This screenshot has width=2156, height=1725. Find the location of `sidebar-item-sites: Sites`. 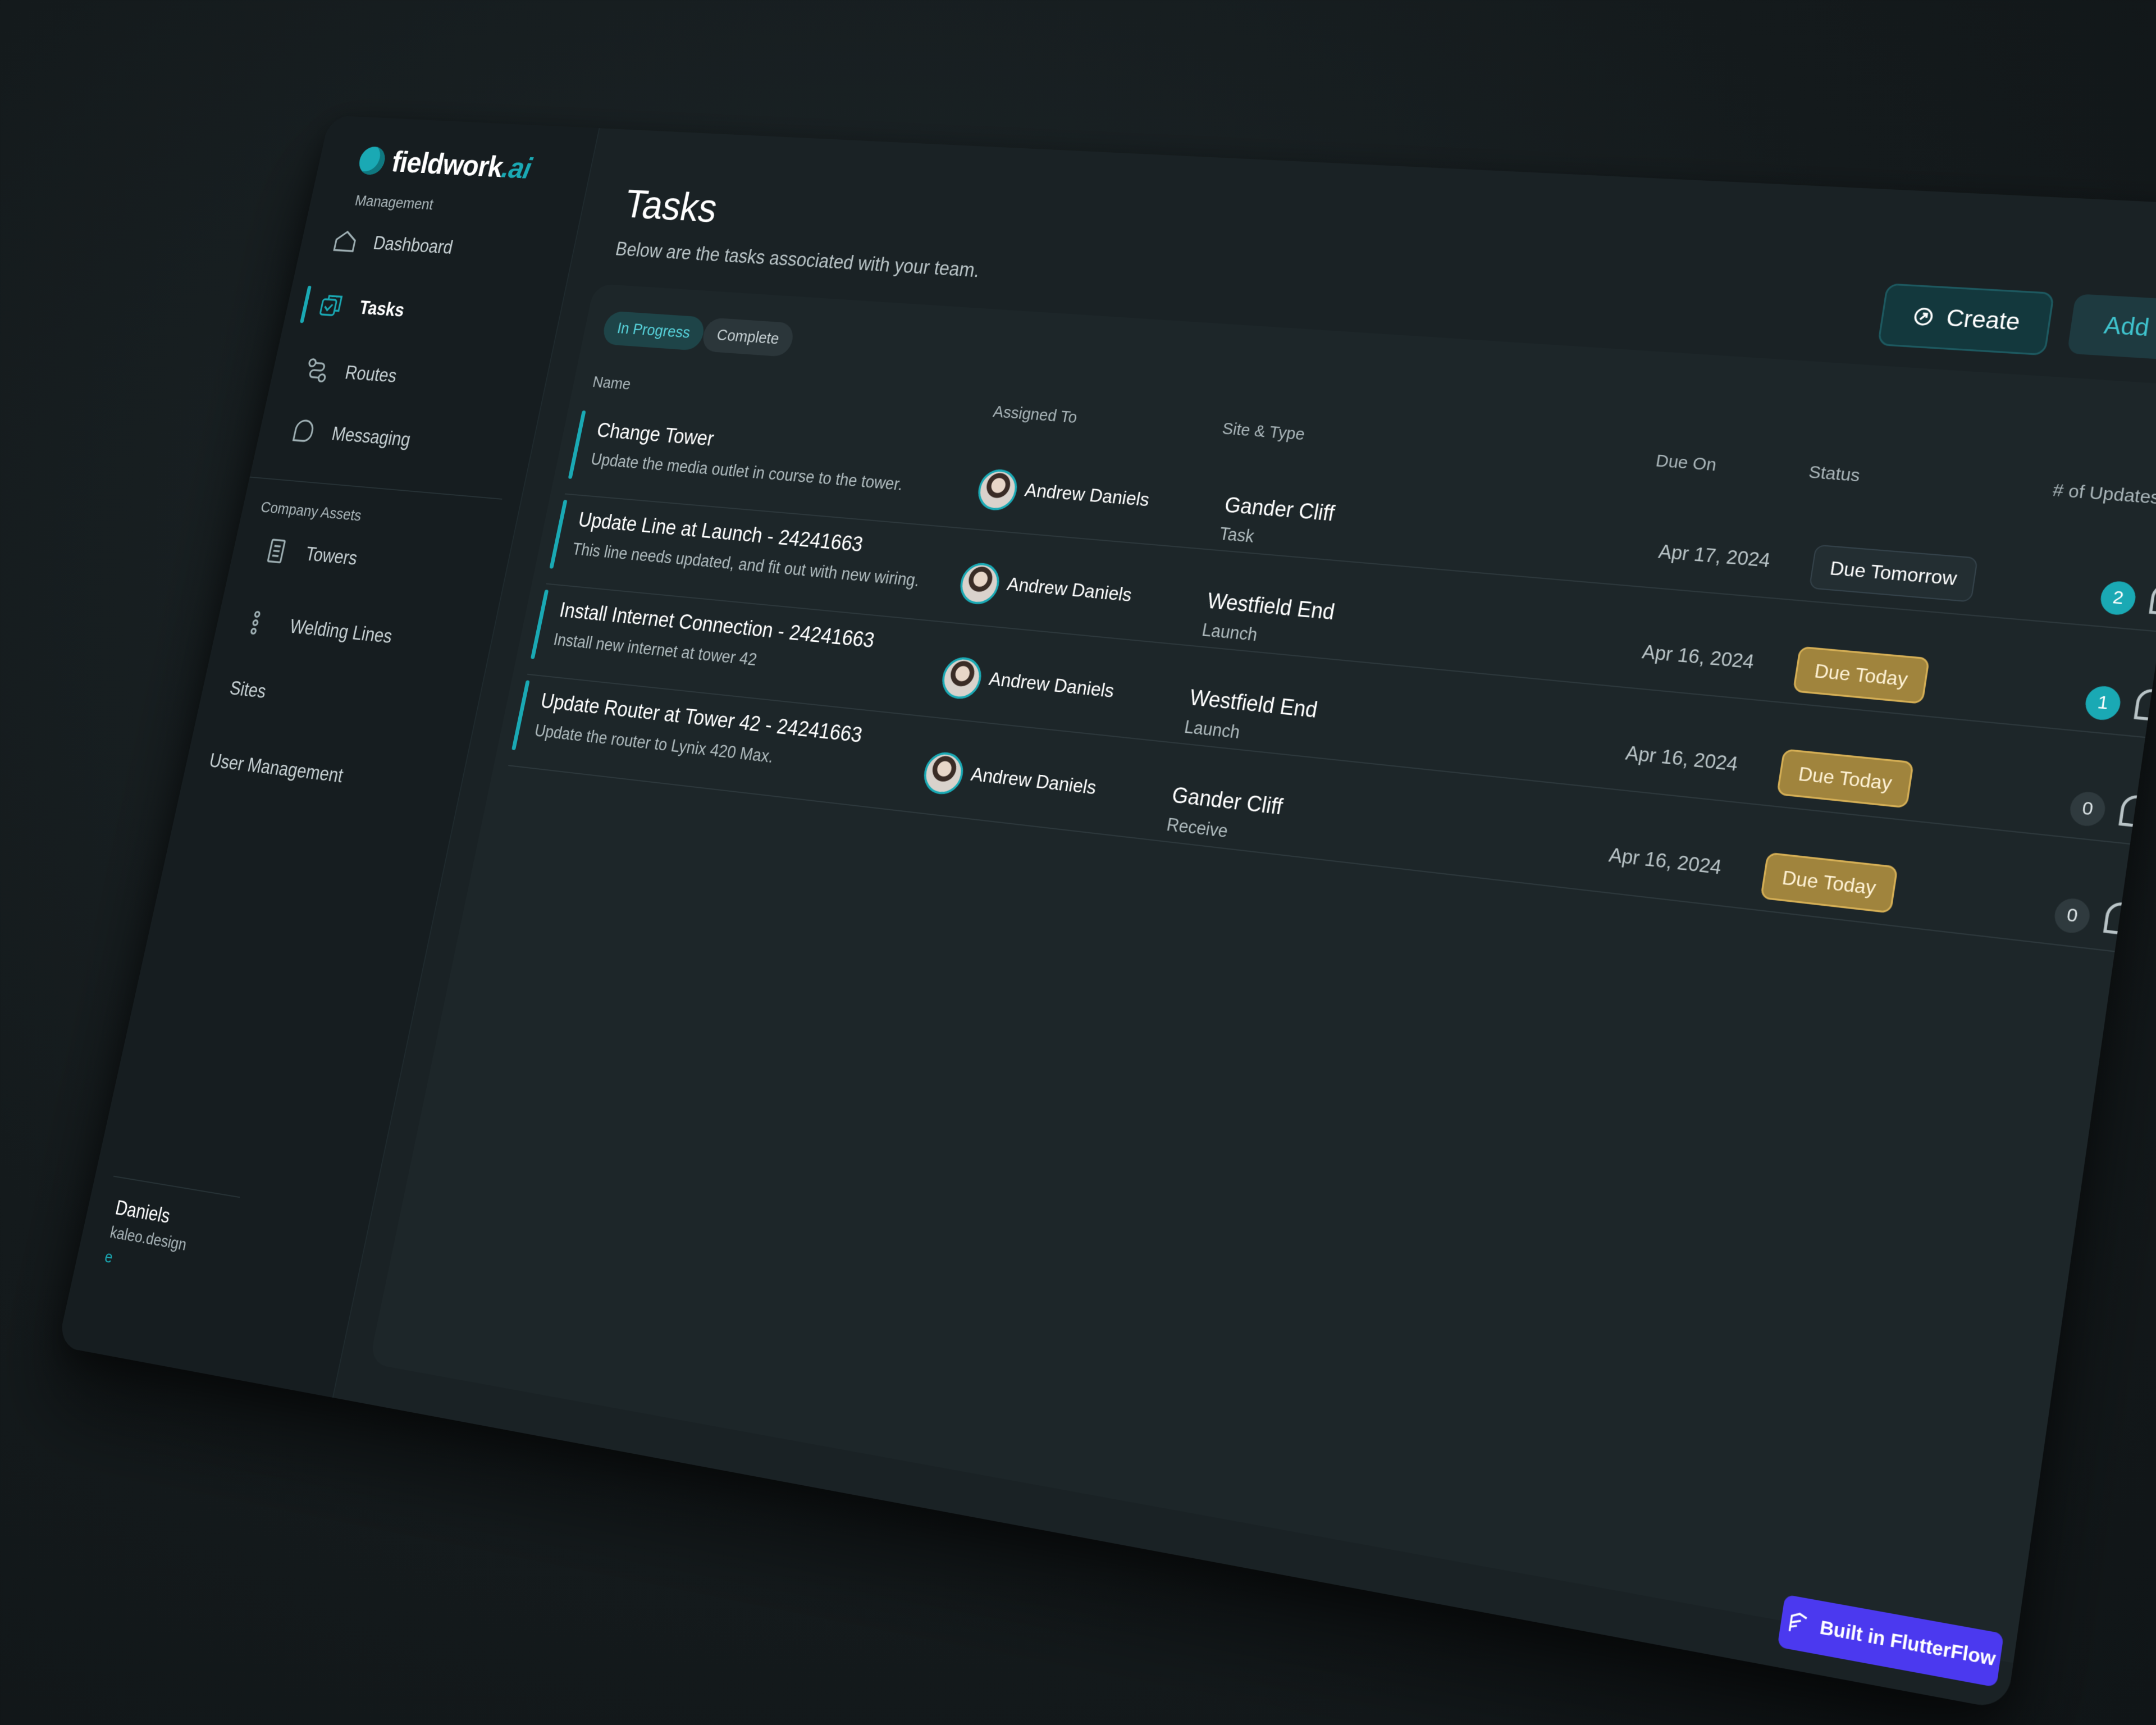

sidebar-item-sites: Sites is located at coordinates (248, 690).